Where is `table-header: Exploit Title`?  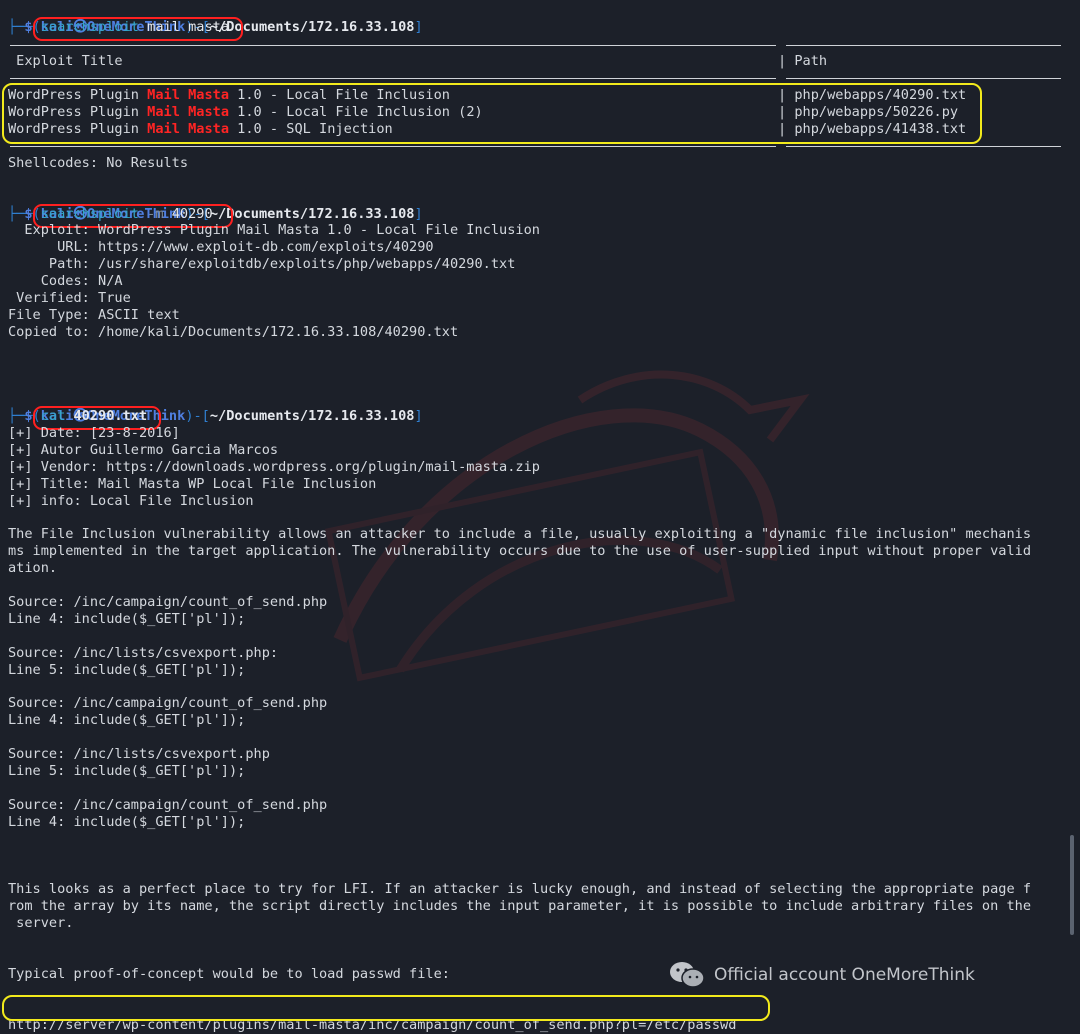
table-header: Exploit Title is located at coordinates (65, 61).